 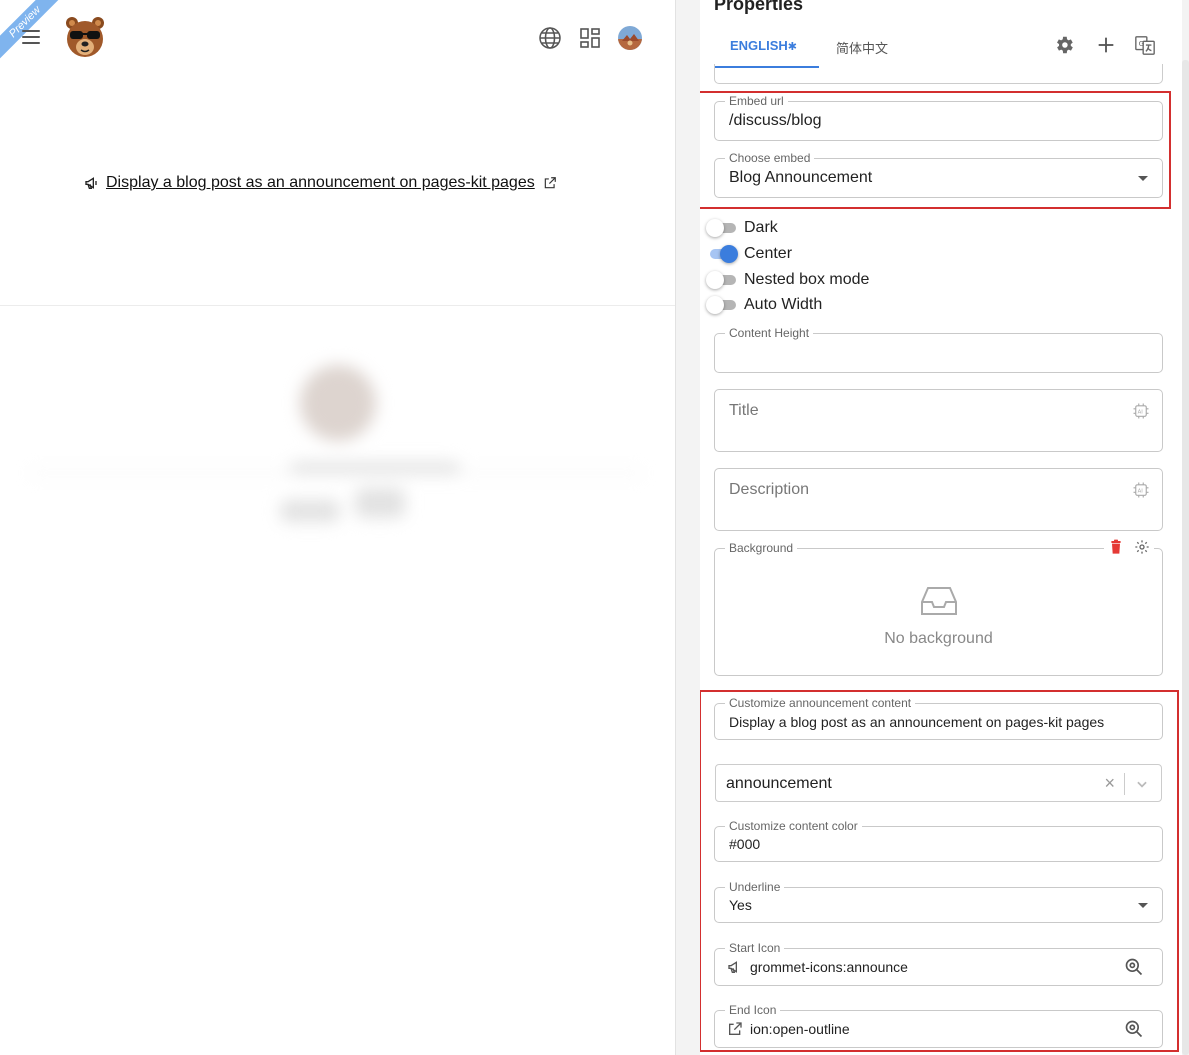 I want to click on background-empty: No background, so click(x=938, y=616).